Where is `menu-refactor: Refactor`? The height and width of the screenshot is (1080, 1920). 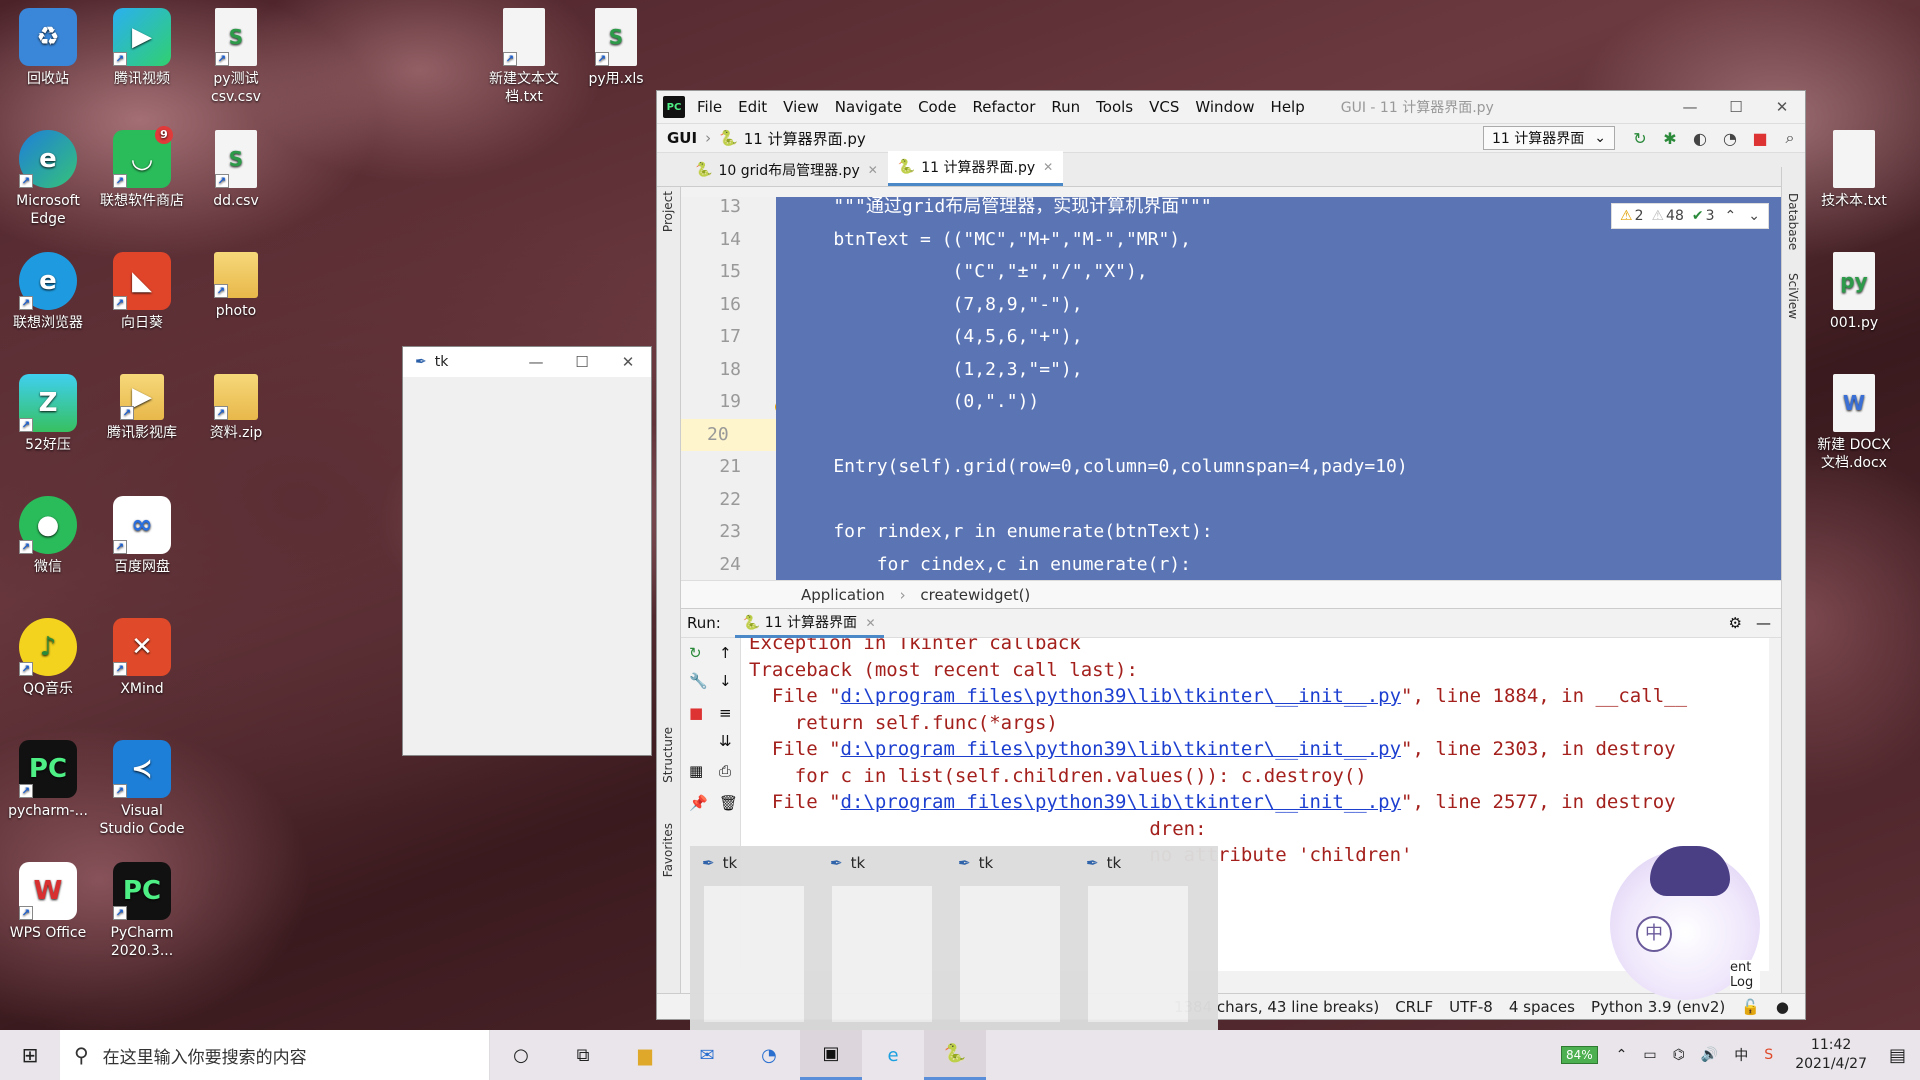 menu-refactor: Refactor is located at coordinates (1003, 107).